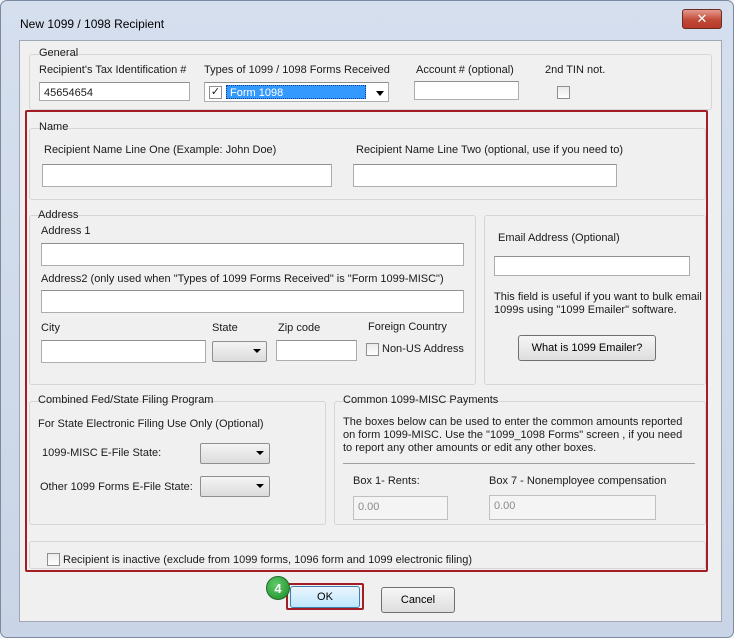 Image resolution: width=734 pixels, height=638 pixels. I want to click on non-us-checkbox, so click(372, 349).